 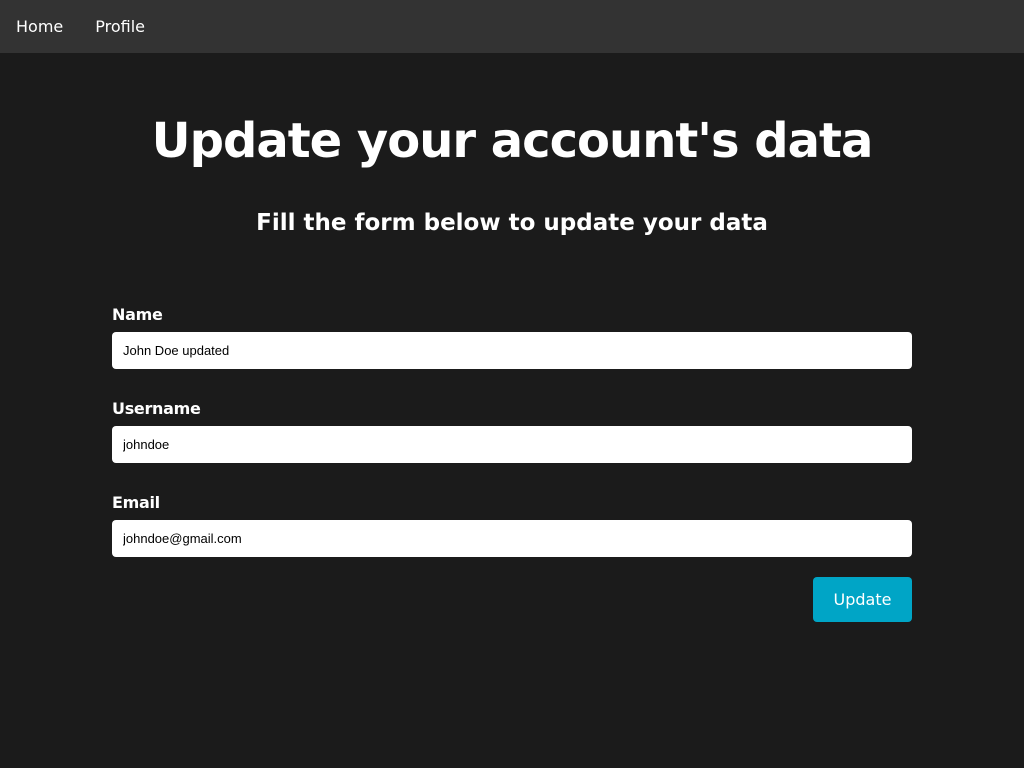 I want to click on name-input, so click(x=512, y=350).